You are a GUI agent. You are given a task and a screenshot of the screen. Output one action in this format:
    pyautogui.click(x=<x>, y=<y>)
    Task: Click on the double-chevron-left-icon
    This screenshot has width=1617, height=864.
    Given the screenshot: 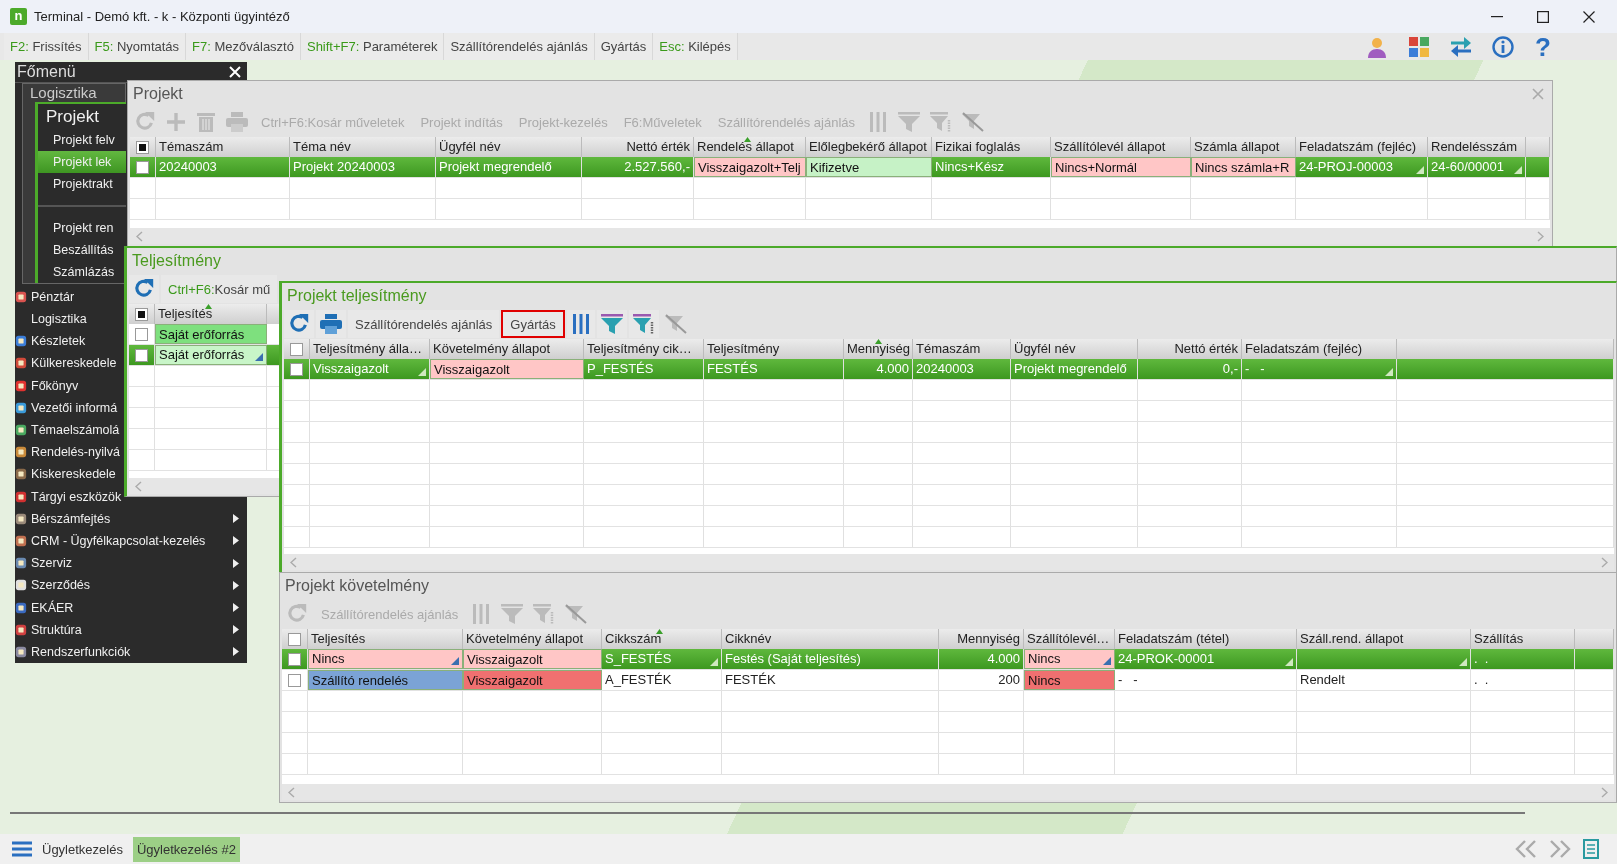 What is the action you would take?
    pyautogui.click(x=1526, y=849)
    